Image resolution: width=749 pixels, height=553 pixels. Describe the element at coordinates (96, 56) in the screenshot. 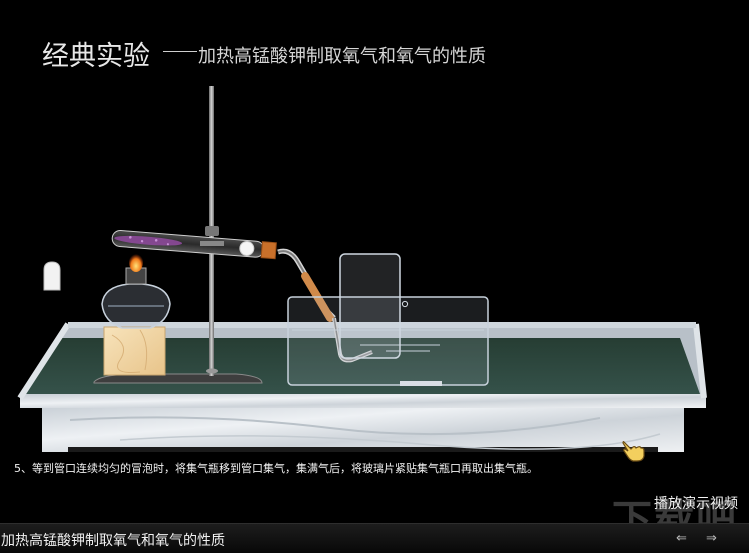

I see `page-title: 经典实验` at that location.